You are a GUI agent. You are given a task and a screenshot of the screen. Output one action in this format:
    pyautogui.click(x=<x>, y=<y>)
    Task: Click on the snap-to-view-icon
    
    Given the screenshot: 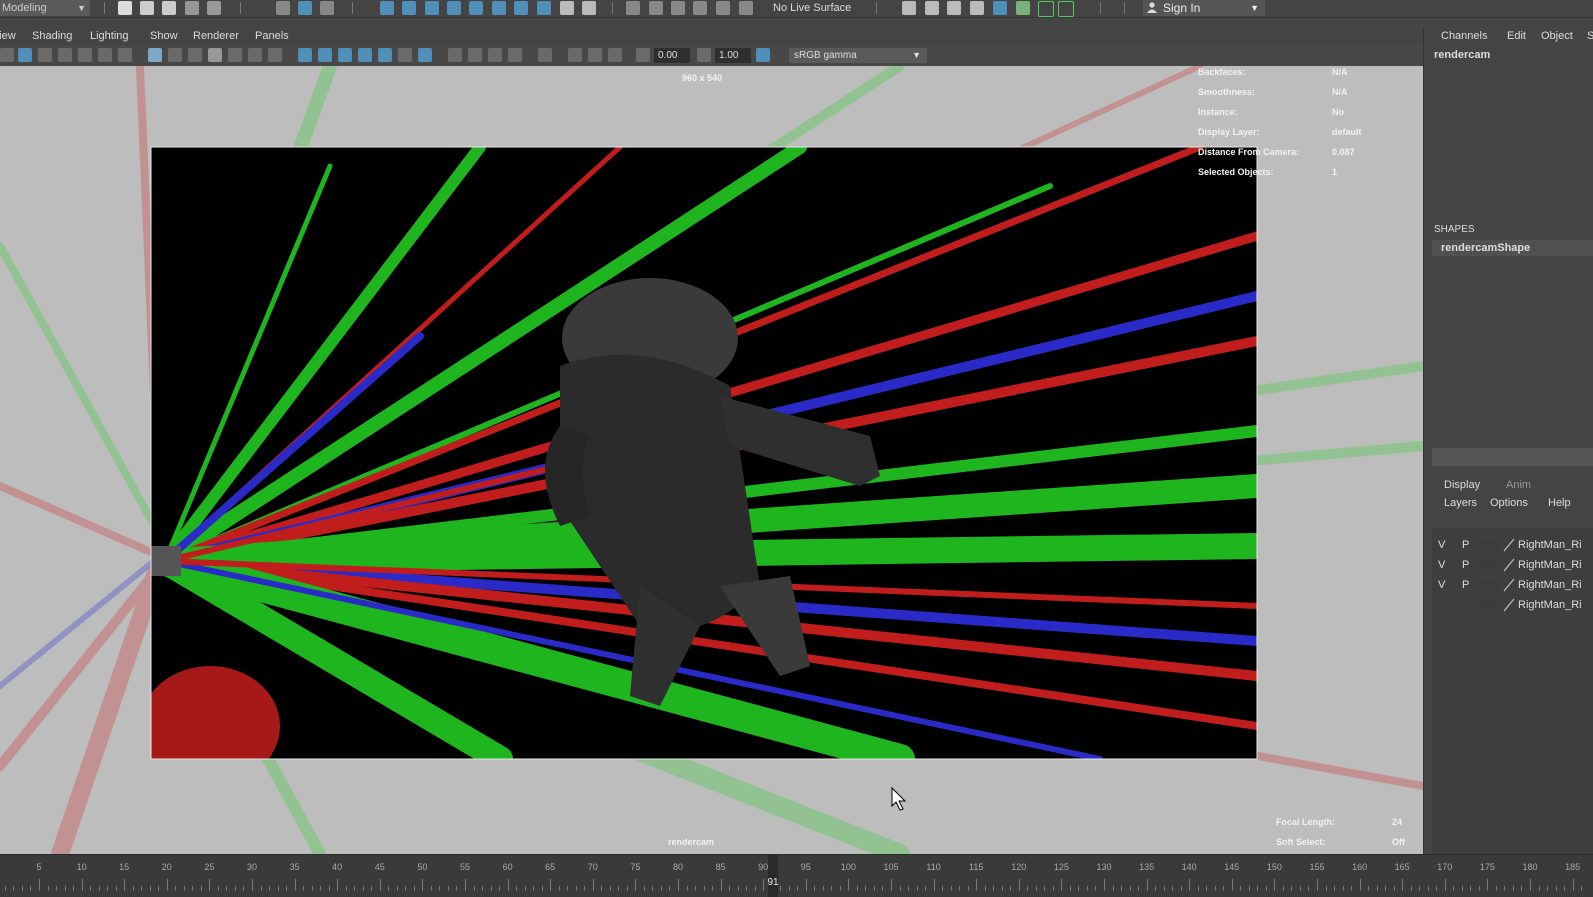 What is the action you would take?
    pyautogui.click(x=454, y=8)
    